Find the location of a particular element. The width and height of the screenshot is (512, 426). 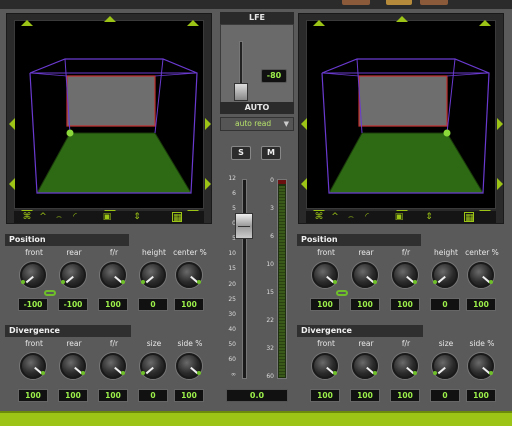

position-knob-label: f/r is located at coordinates (406, 252).